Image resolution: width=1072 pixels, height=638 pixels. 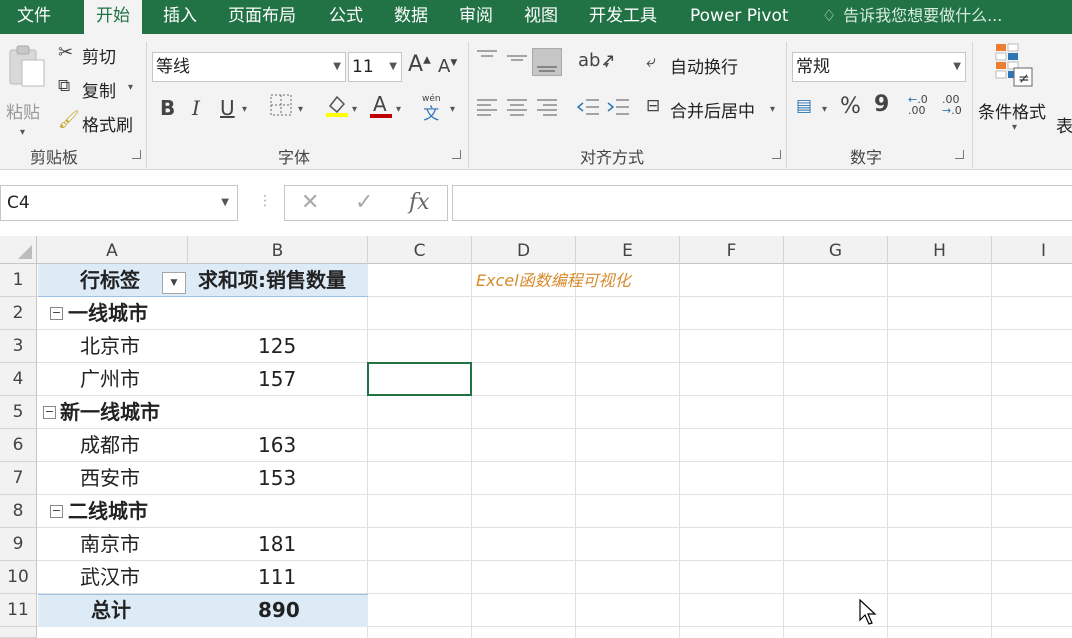 What do you see at coordinates (487, 60) in the screenshot?
I see `align-top-icon` at bounding box center [487, 60].